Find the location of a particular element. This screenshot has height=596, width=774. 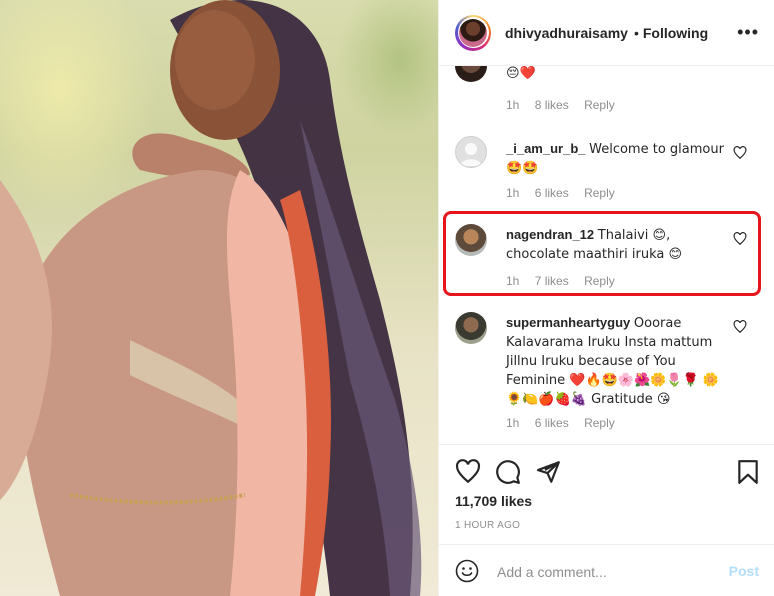

header-username: dhivyadhuraisamy is located at coordinates (566, 33).